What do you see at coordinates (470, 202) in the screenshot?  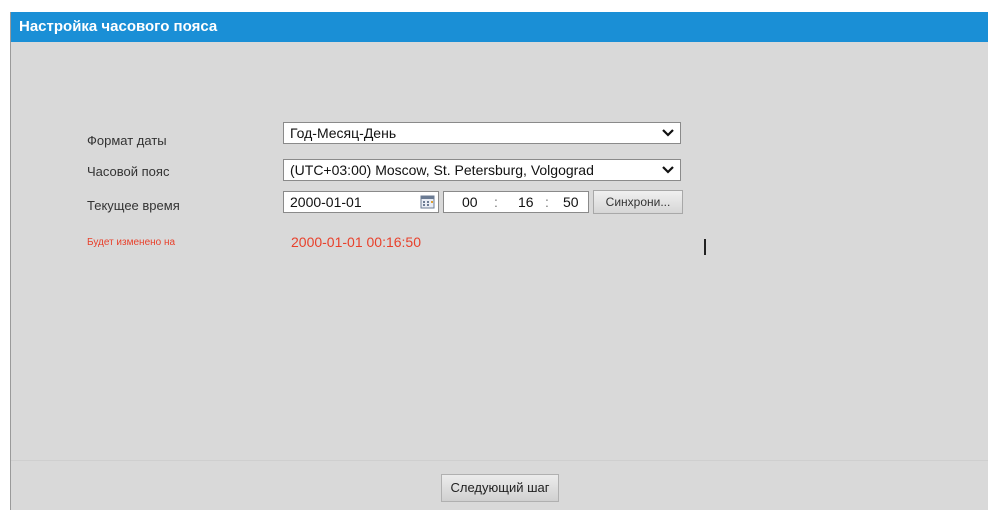 I see `time-hours: 00` at bounding box center [470, 202].